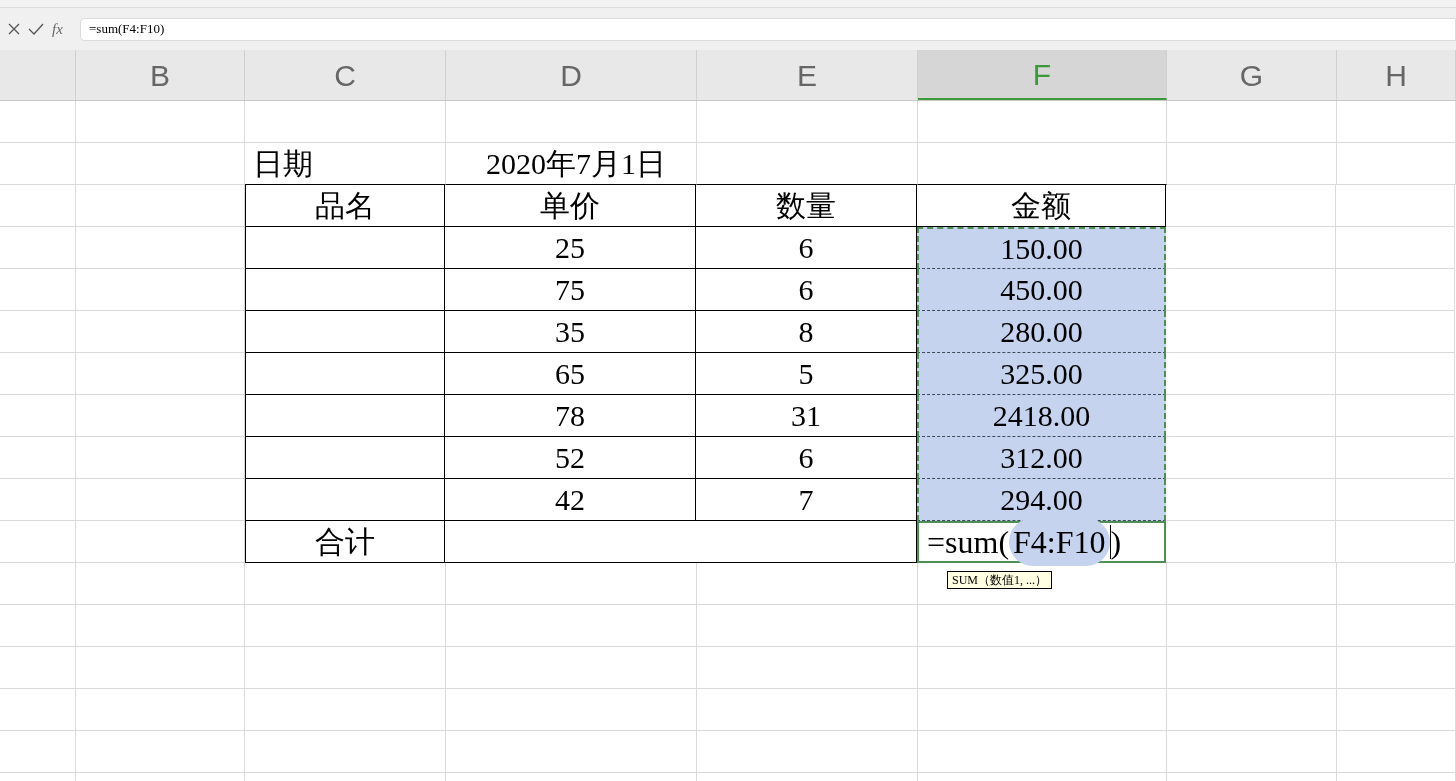 The image size is (1456, 781). I want to click on column-header: C, so click(345, 75).